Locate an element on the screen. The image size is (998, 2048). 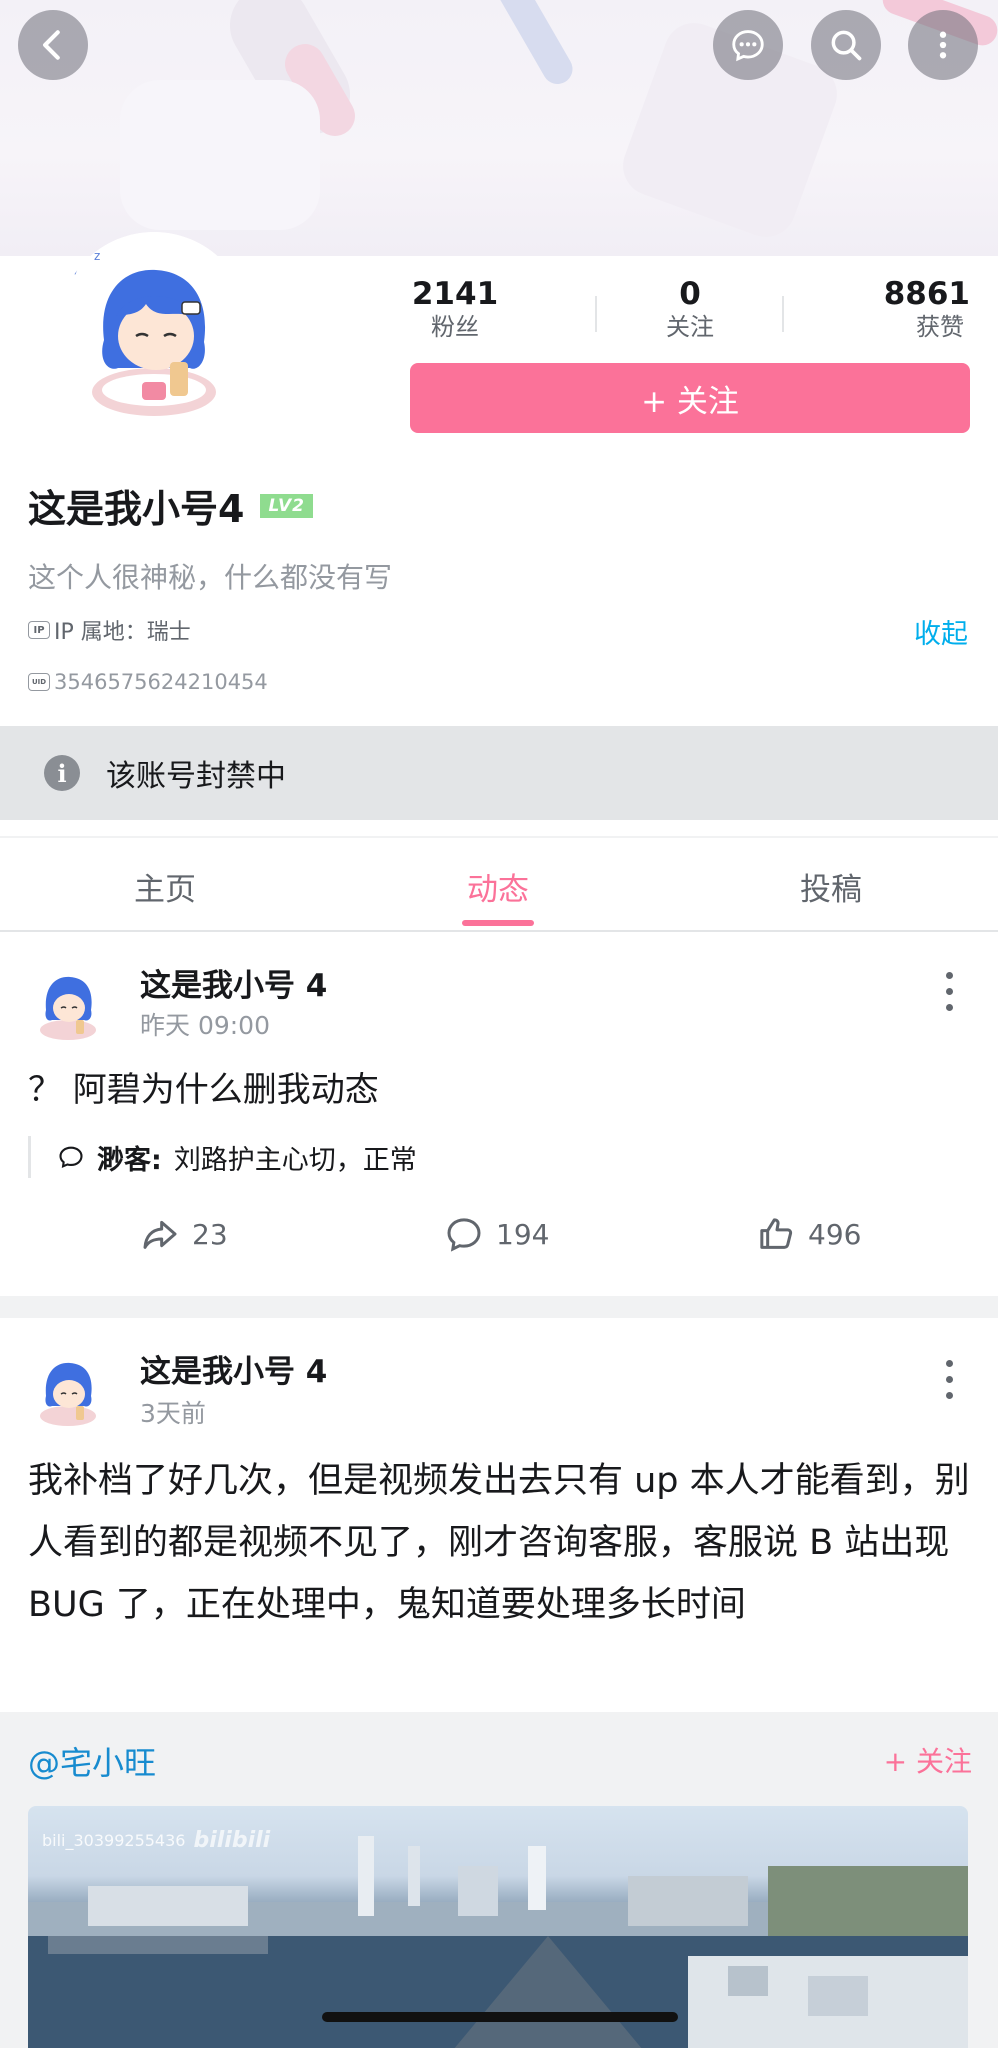
message-icon is located at coordinates (748, 46).